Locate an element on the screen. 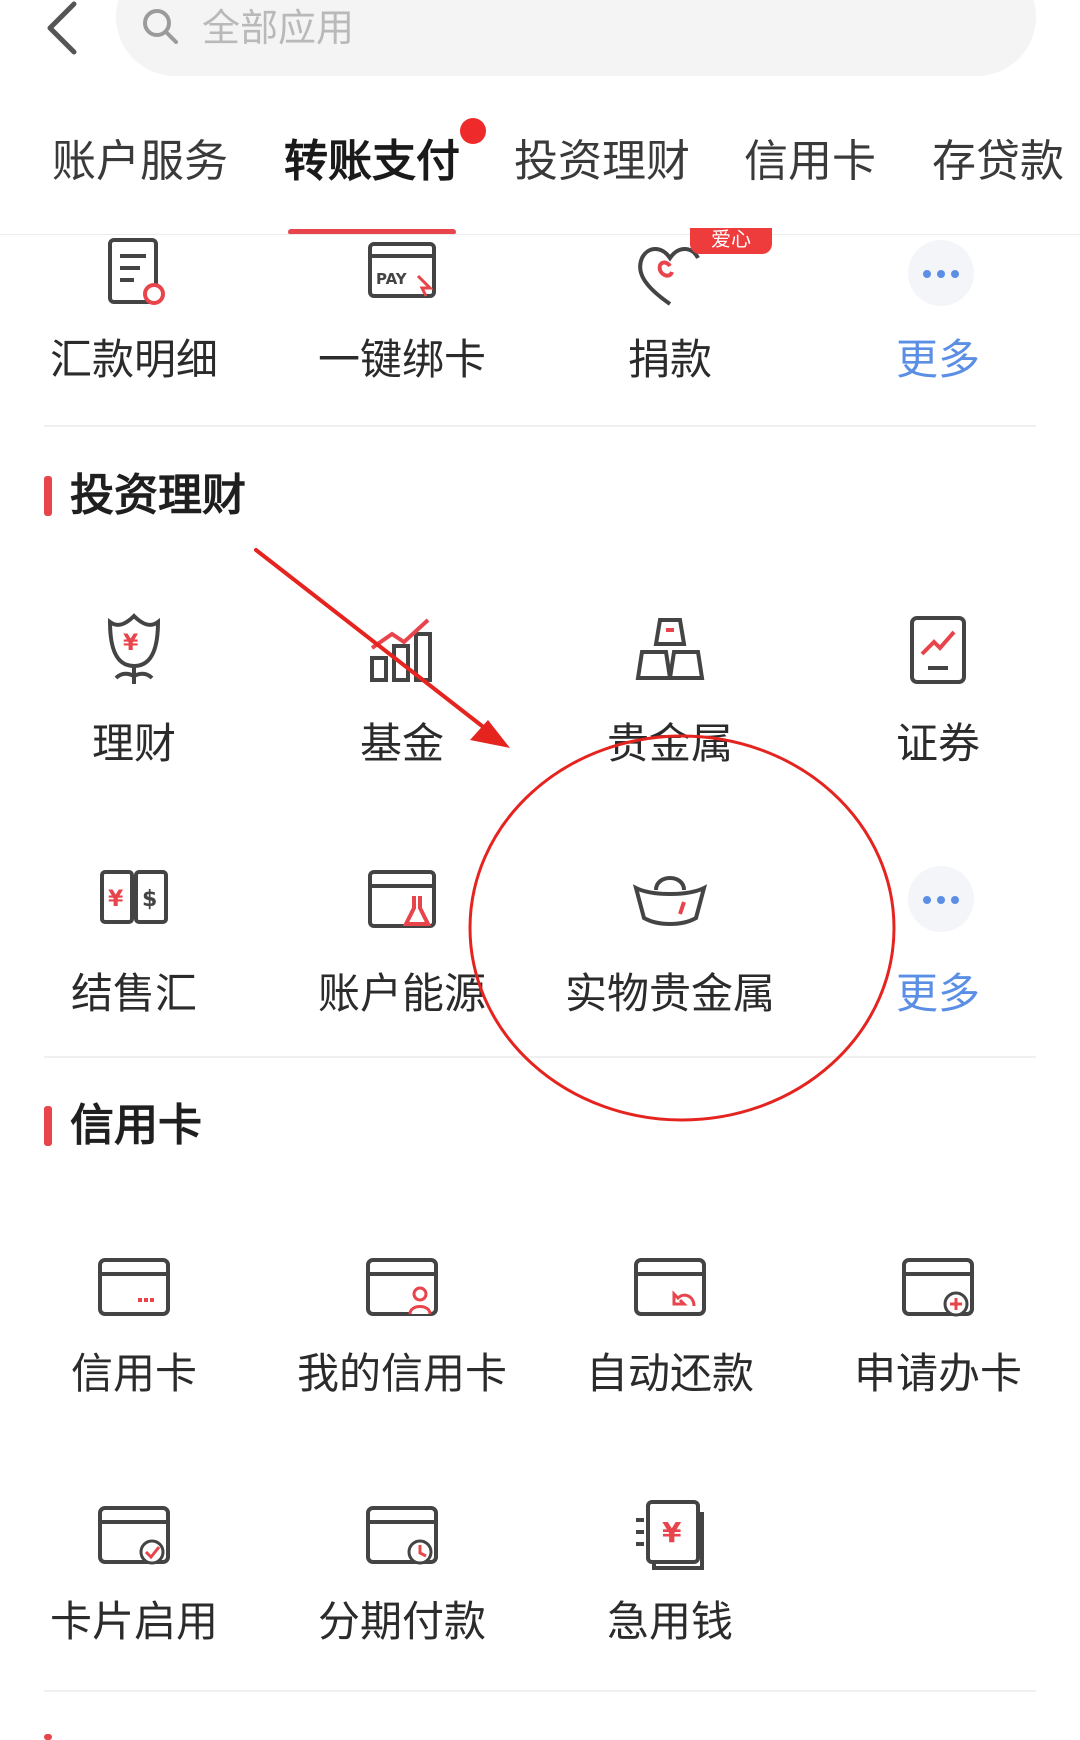  donation-badge: 爱心 is located at coordinates (731, 241).